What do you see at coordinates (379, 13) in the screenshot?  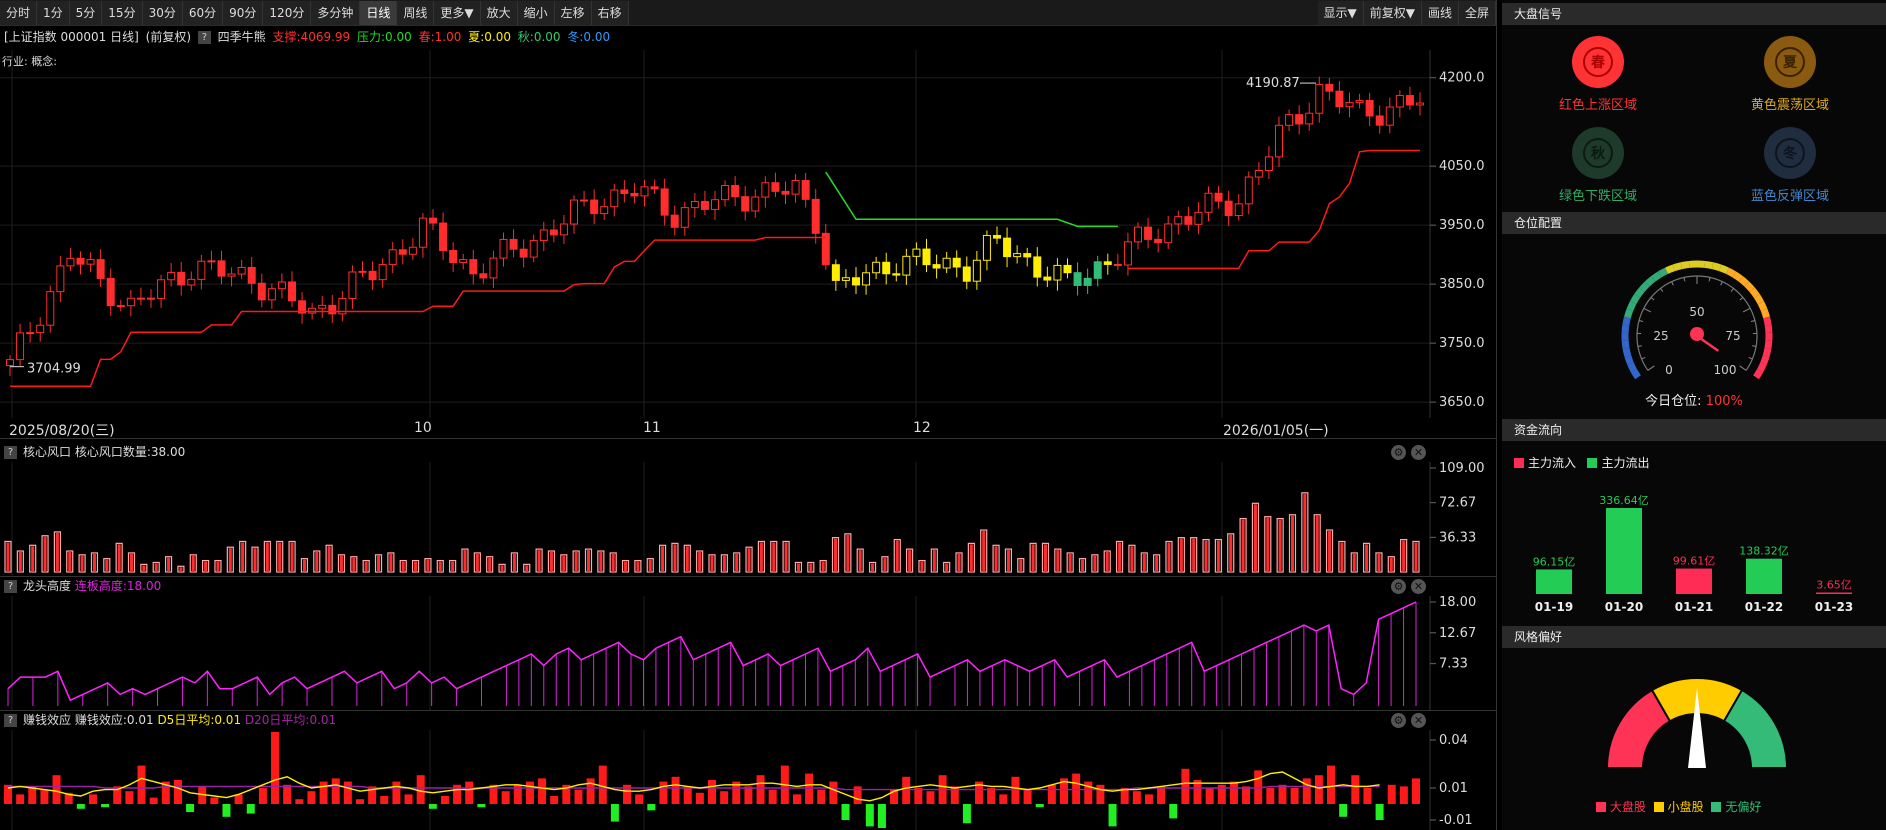 I see `toolbar-button-9: 日线` at bounding box center [379, 13].